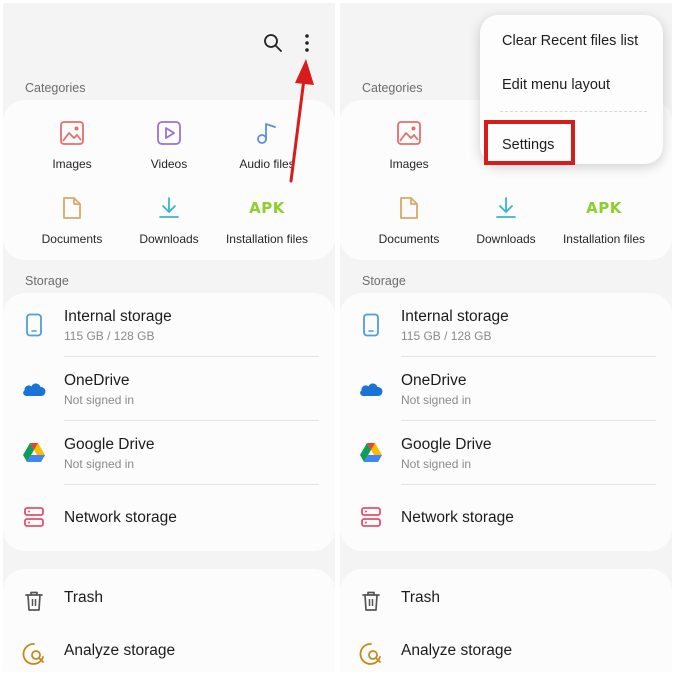 The height and width of the screenshot is (675, 675). I want to click on download-icon, so click(506, 208).